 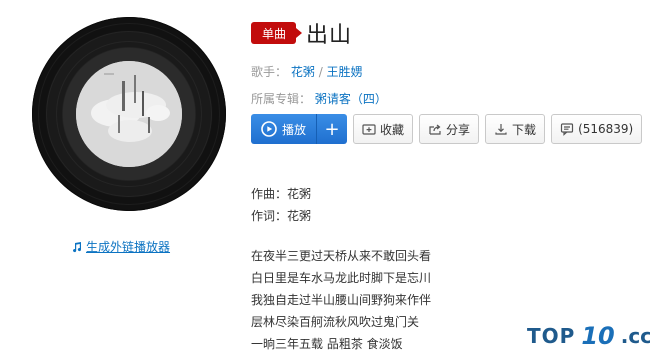 I want to click on plus-icon: +, so click(x=332, y=129).